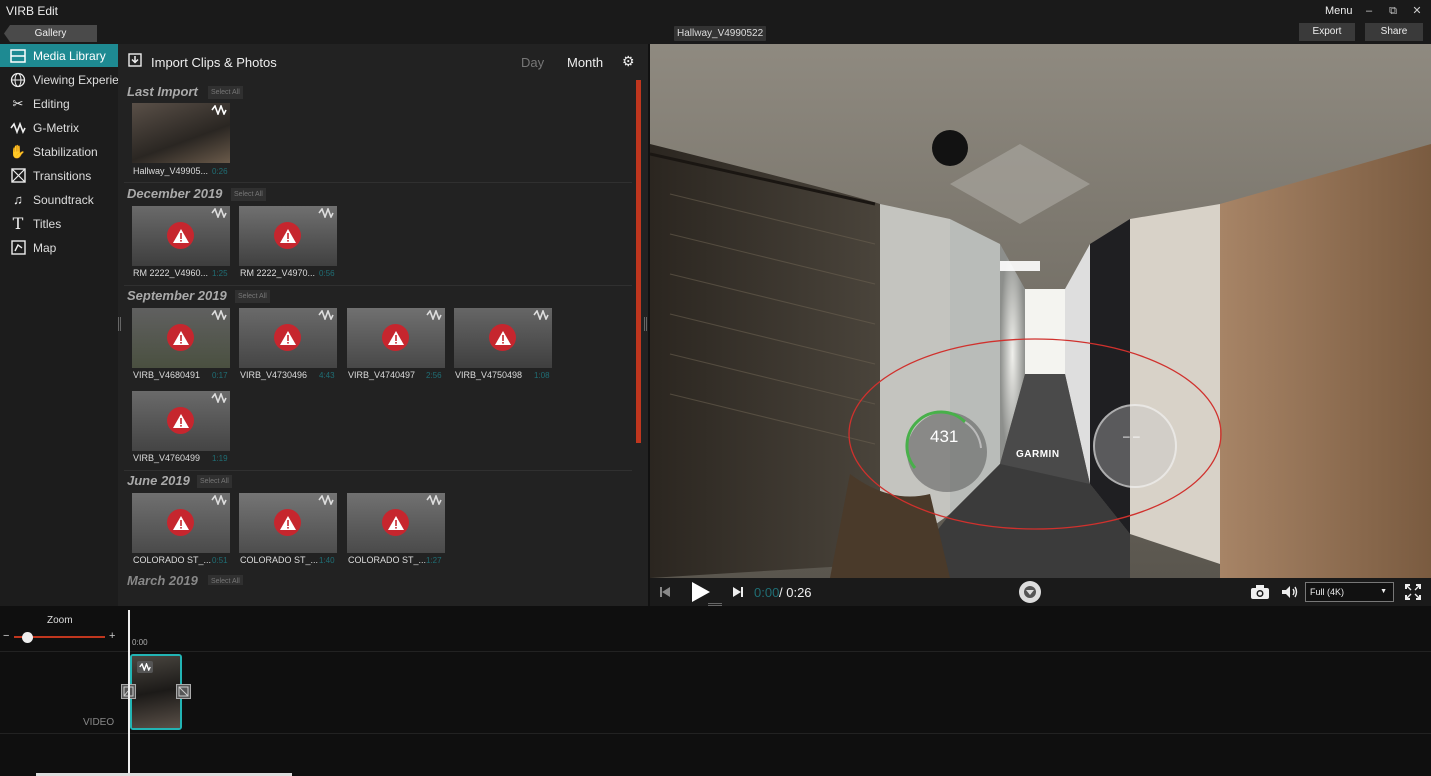 Image resolution: width=1431 pixels, height=776 pixels. Describe the element at coordinates (45, 247) in the screenshot. I see `sidebar-item-label: Map` at that location.